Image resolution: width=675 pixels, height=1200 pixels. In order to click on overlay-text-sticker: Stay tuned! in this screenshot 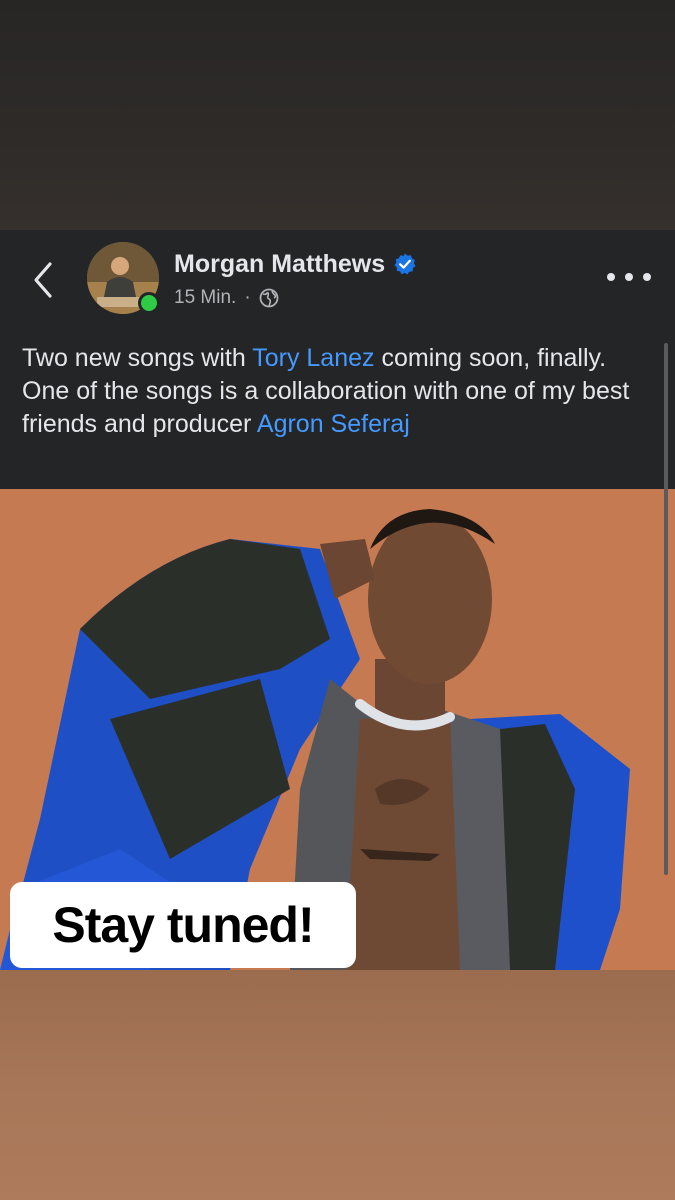, I will do `click(183, 925)`.